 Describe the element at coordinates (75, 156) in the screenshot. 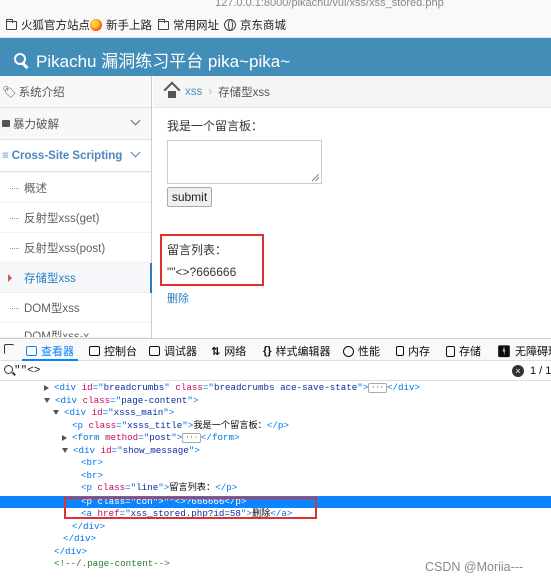

I see `sidebar-item-xss: ≡ Cross-Site Scripting` at that location.